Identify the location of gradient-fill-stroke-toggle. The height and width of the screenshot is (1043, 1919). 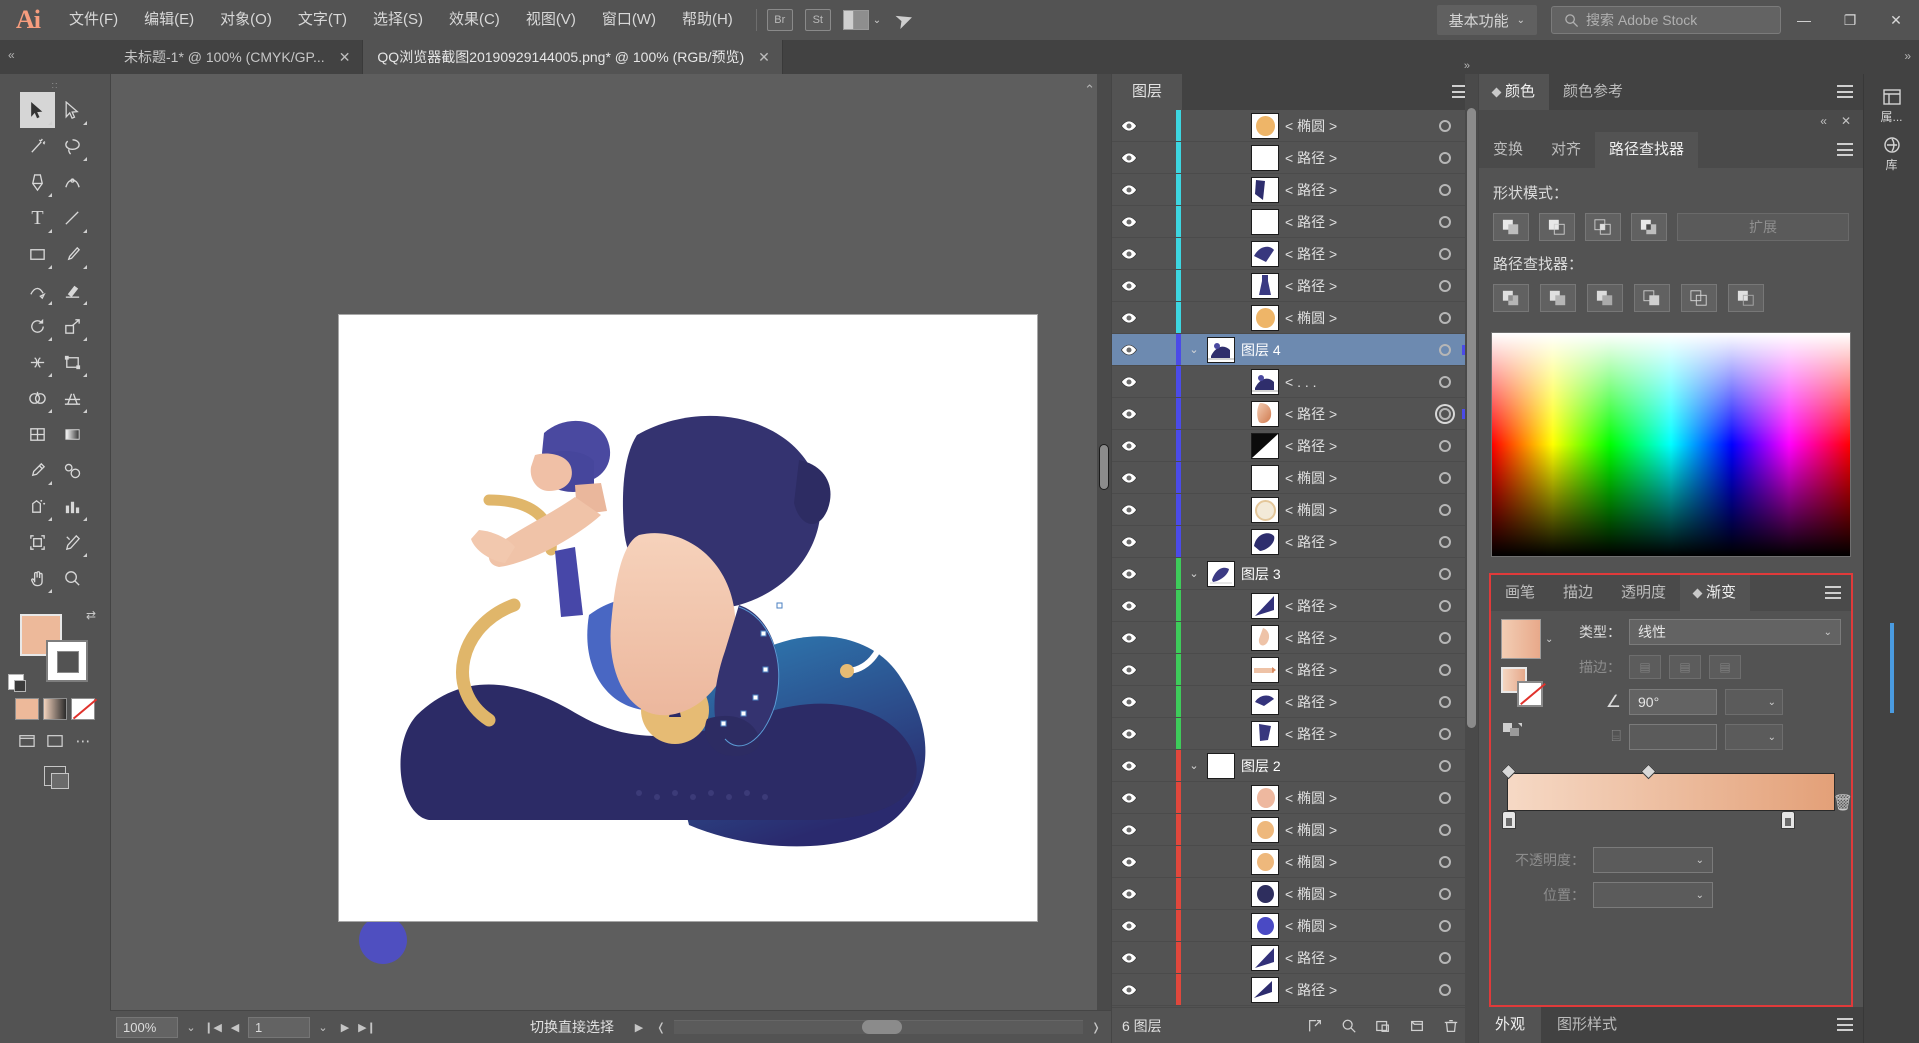
(1523, 687).